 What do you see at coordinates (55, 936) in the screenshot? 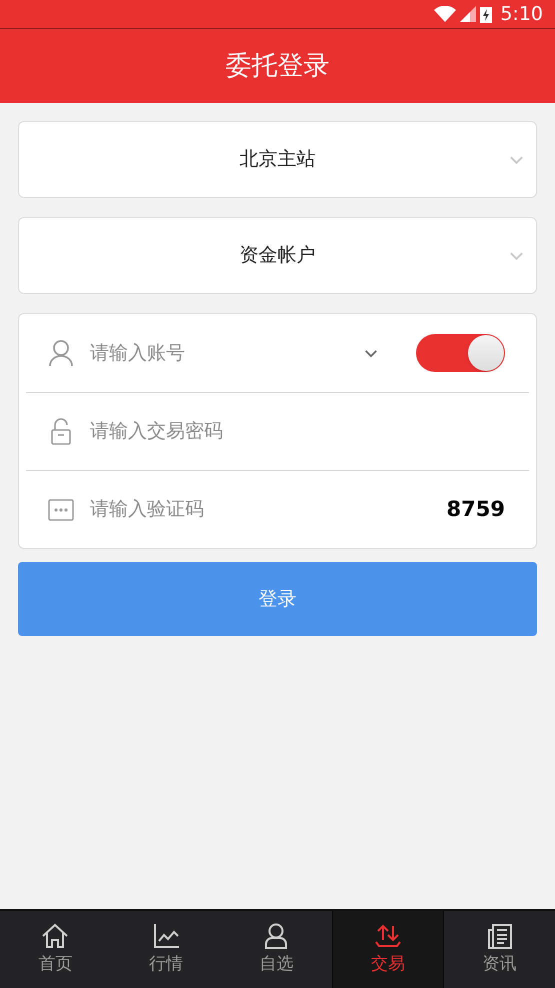
I see `home-icon` at bounding box center [55, 936].